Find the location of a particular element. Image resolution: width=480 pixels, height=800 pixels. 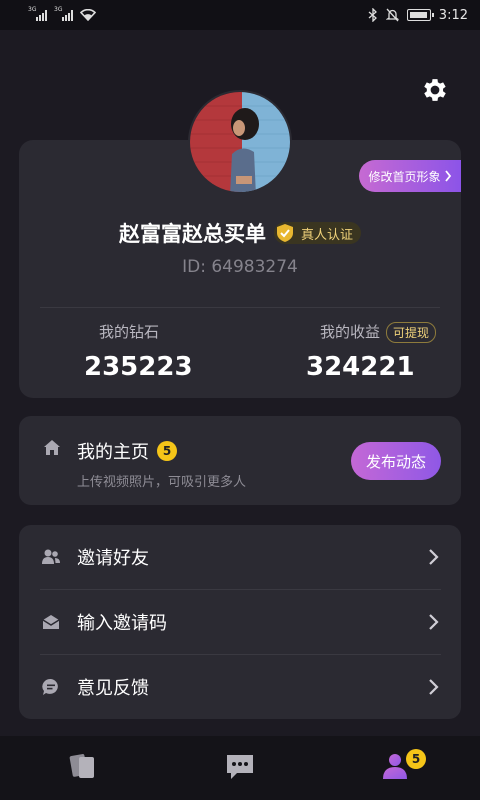

diamonds-value: 235223 is located at coordinates (138, 367).